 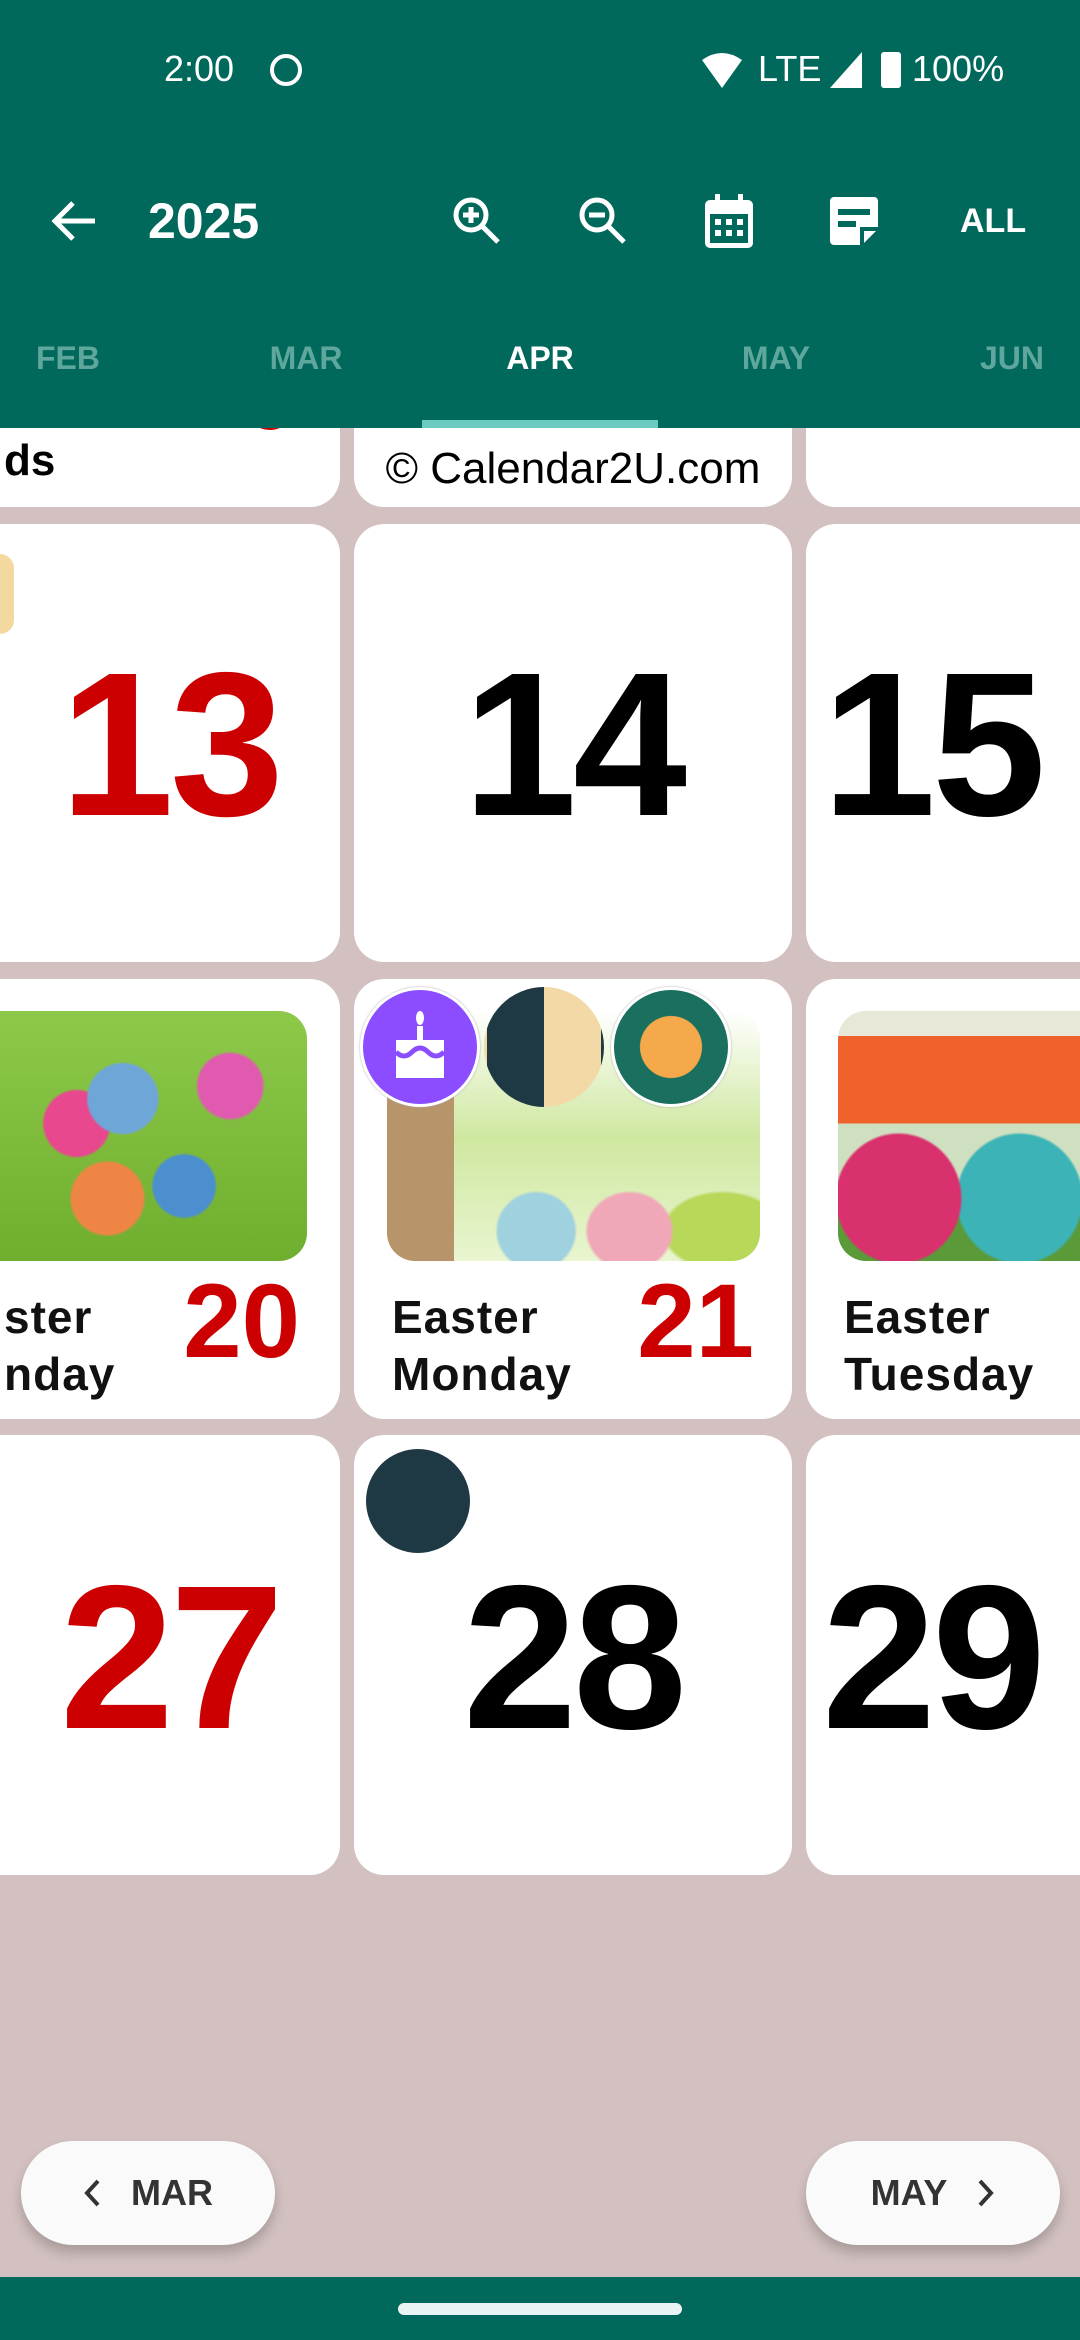 I want to click on next-month-button: MAY, so click(x=933, y=2193).